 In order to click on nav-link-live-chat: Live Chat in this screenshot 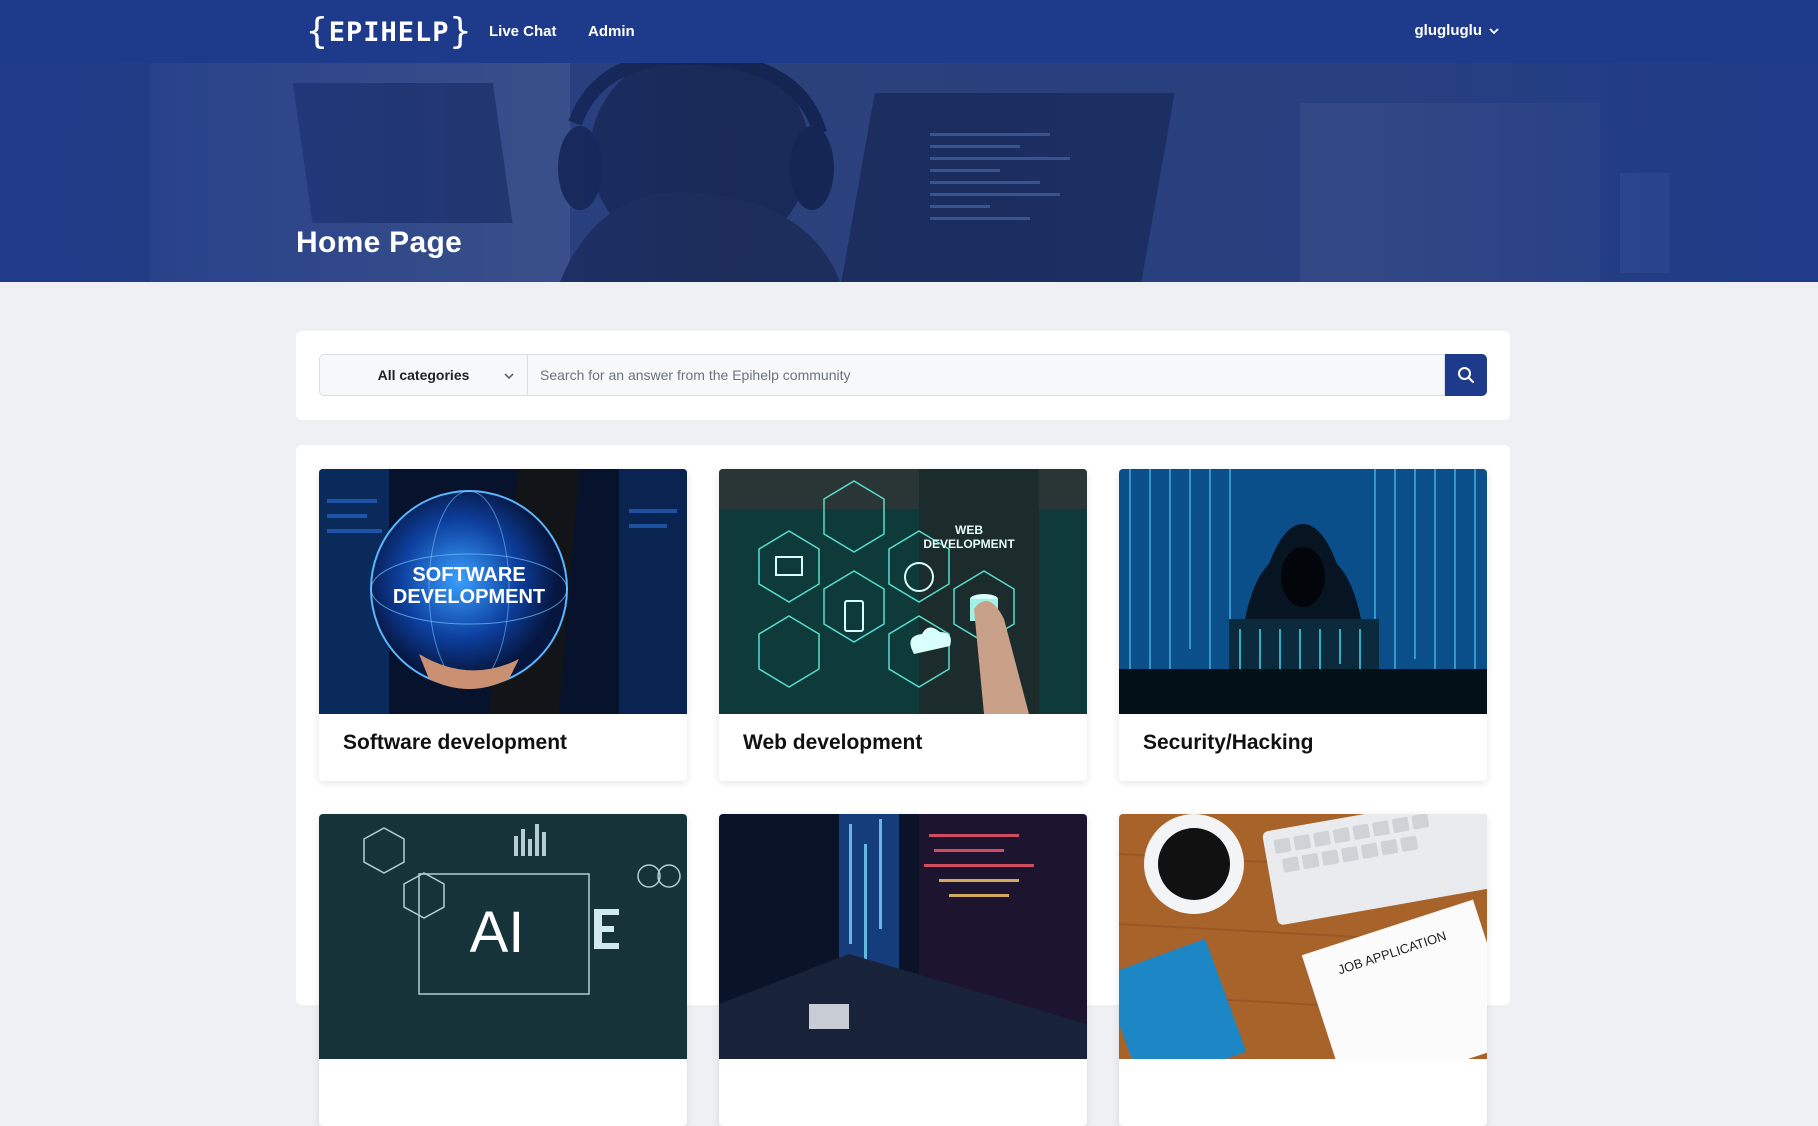, I will do `click(523, 31)`.